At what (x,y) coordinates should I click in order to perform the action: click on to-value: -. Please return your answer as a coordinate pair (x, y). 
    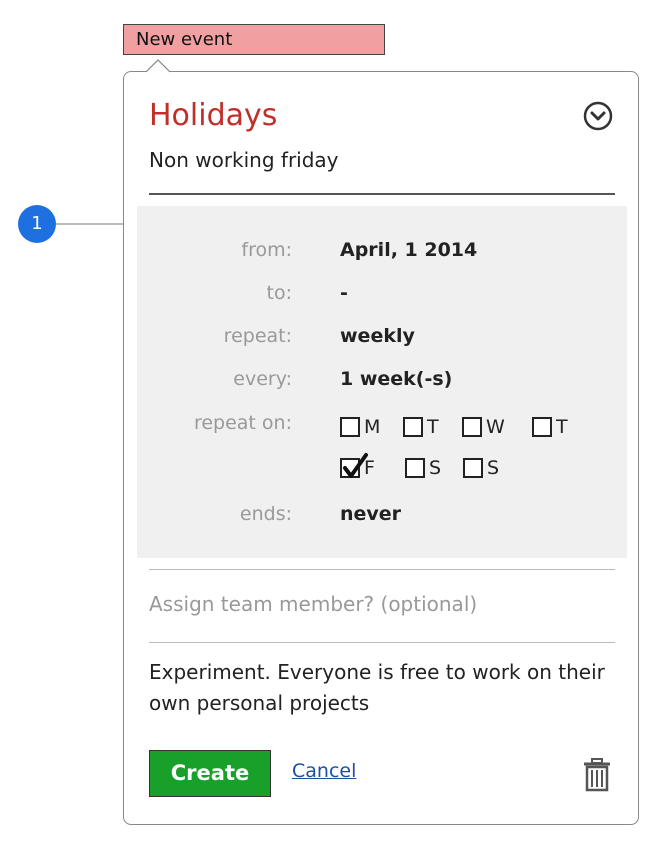
    Looking at the image, I should click on (344, 293).